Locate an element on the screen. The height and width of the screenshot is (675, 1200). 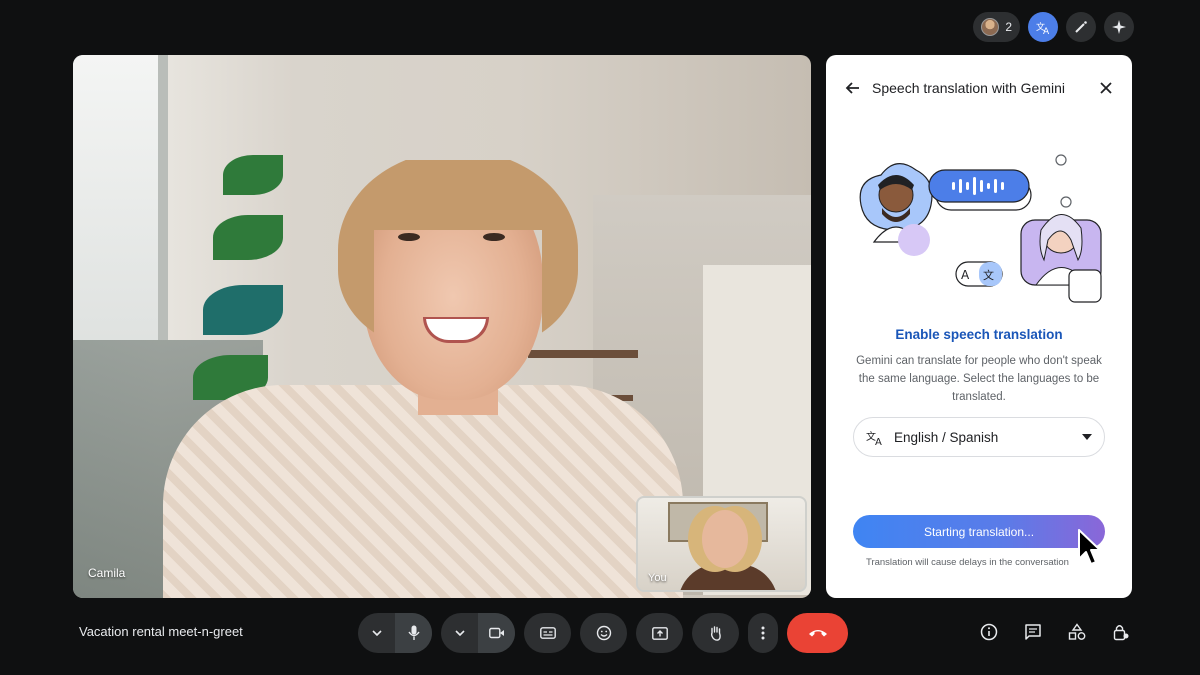
self-view-tile: You is located at coordinates (721, 544).